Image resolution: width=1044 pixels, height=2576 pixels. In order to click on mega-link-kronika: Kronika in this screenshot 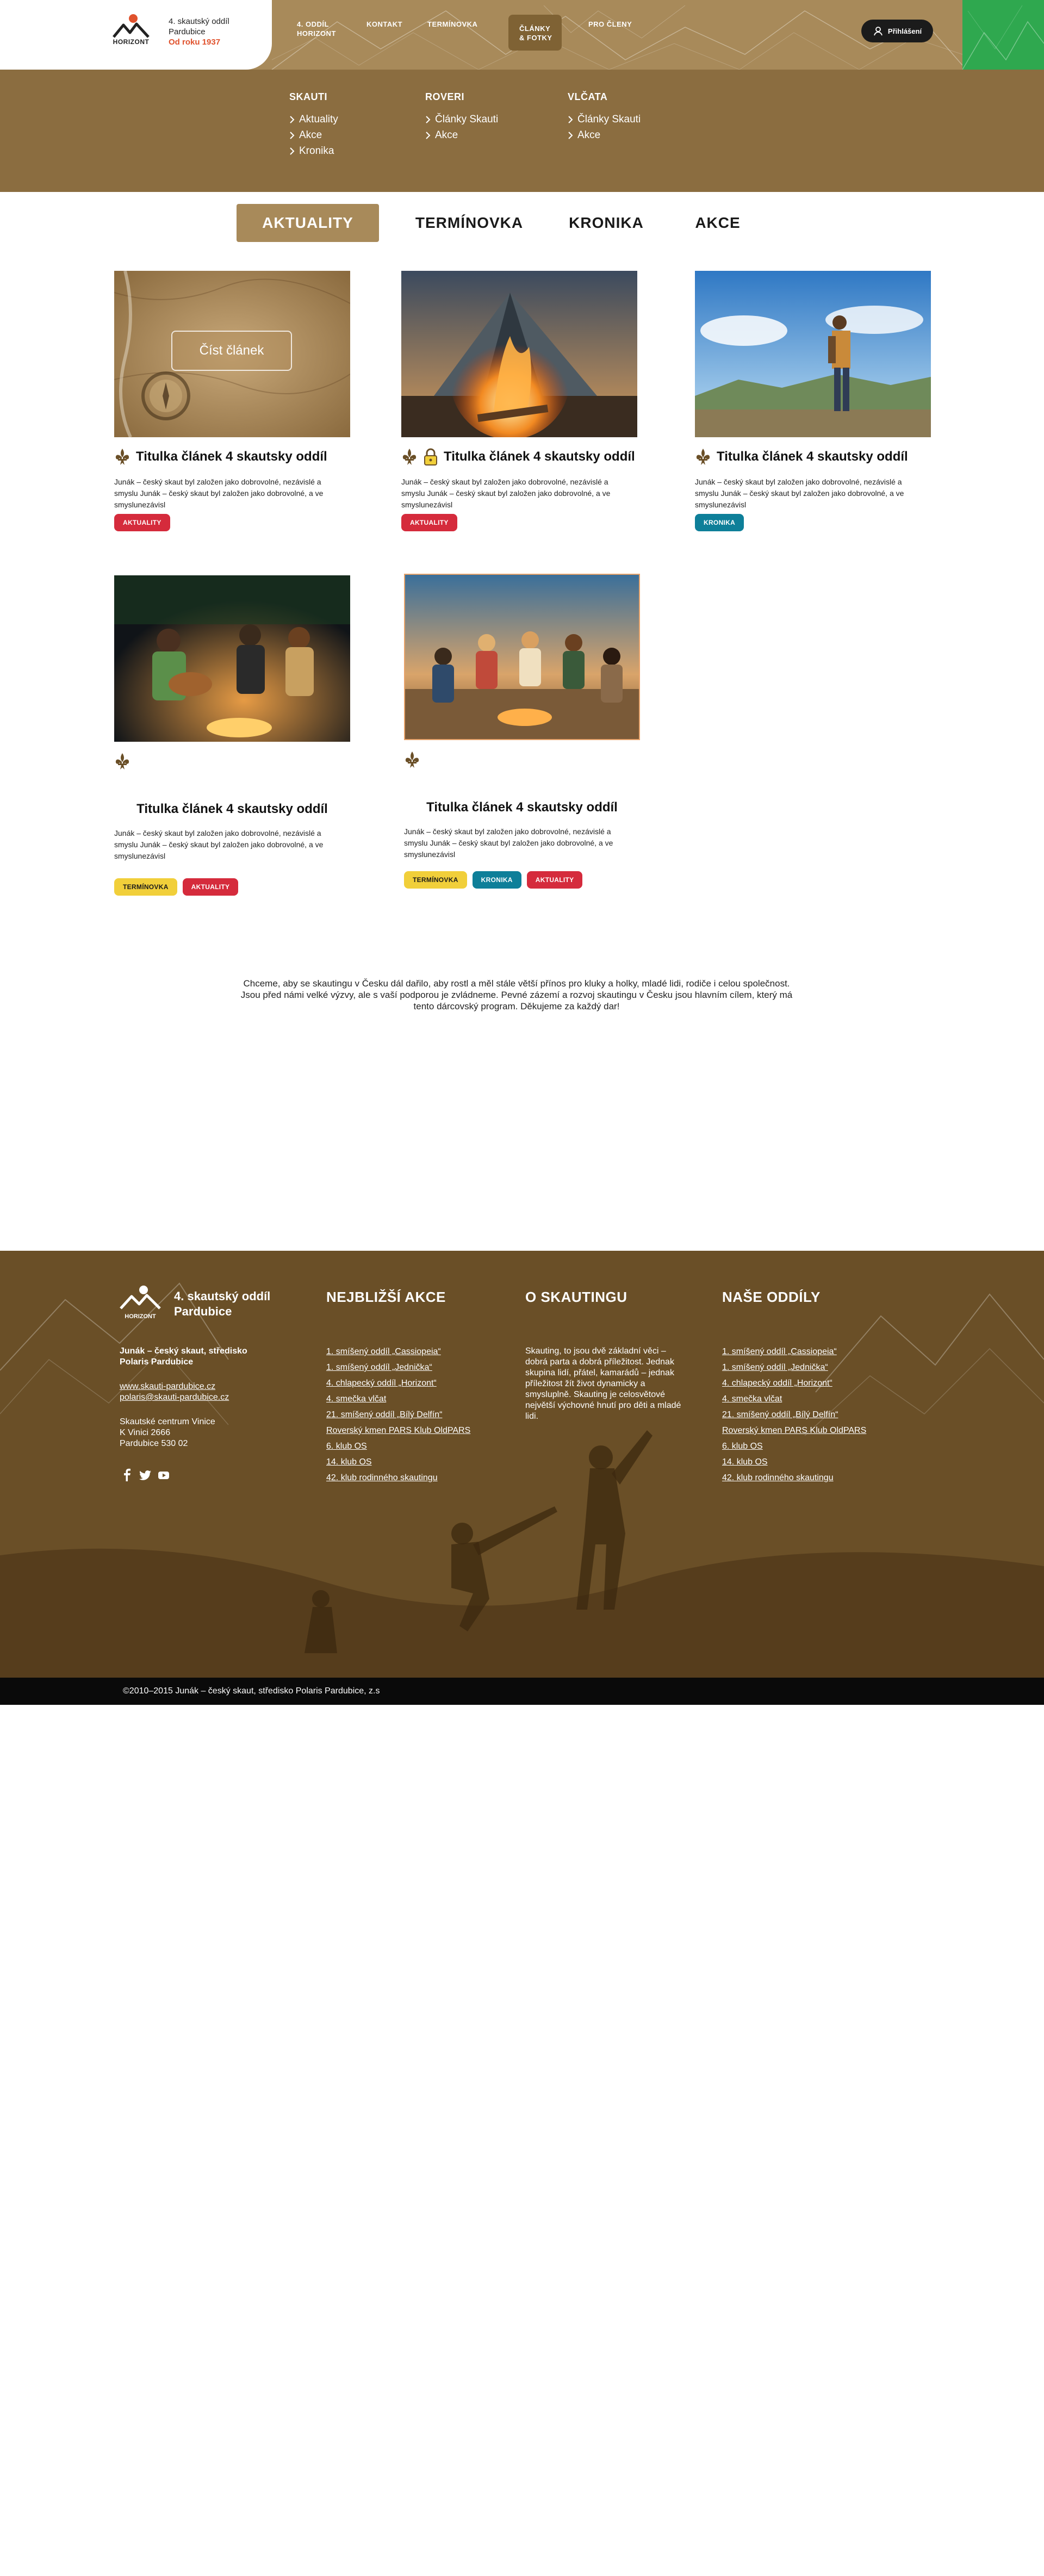, I will do `click(313, 151)`.